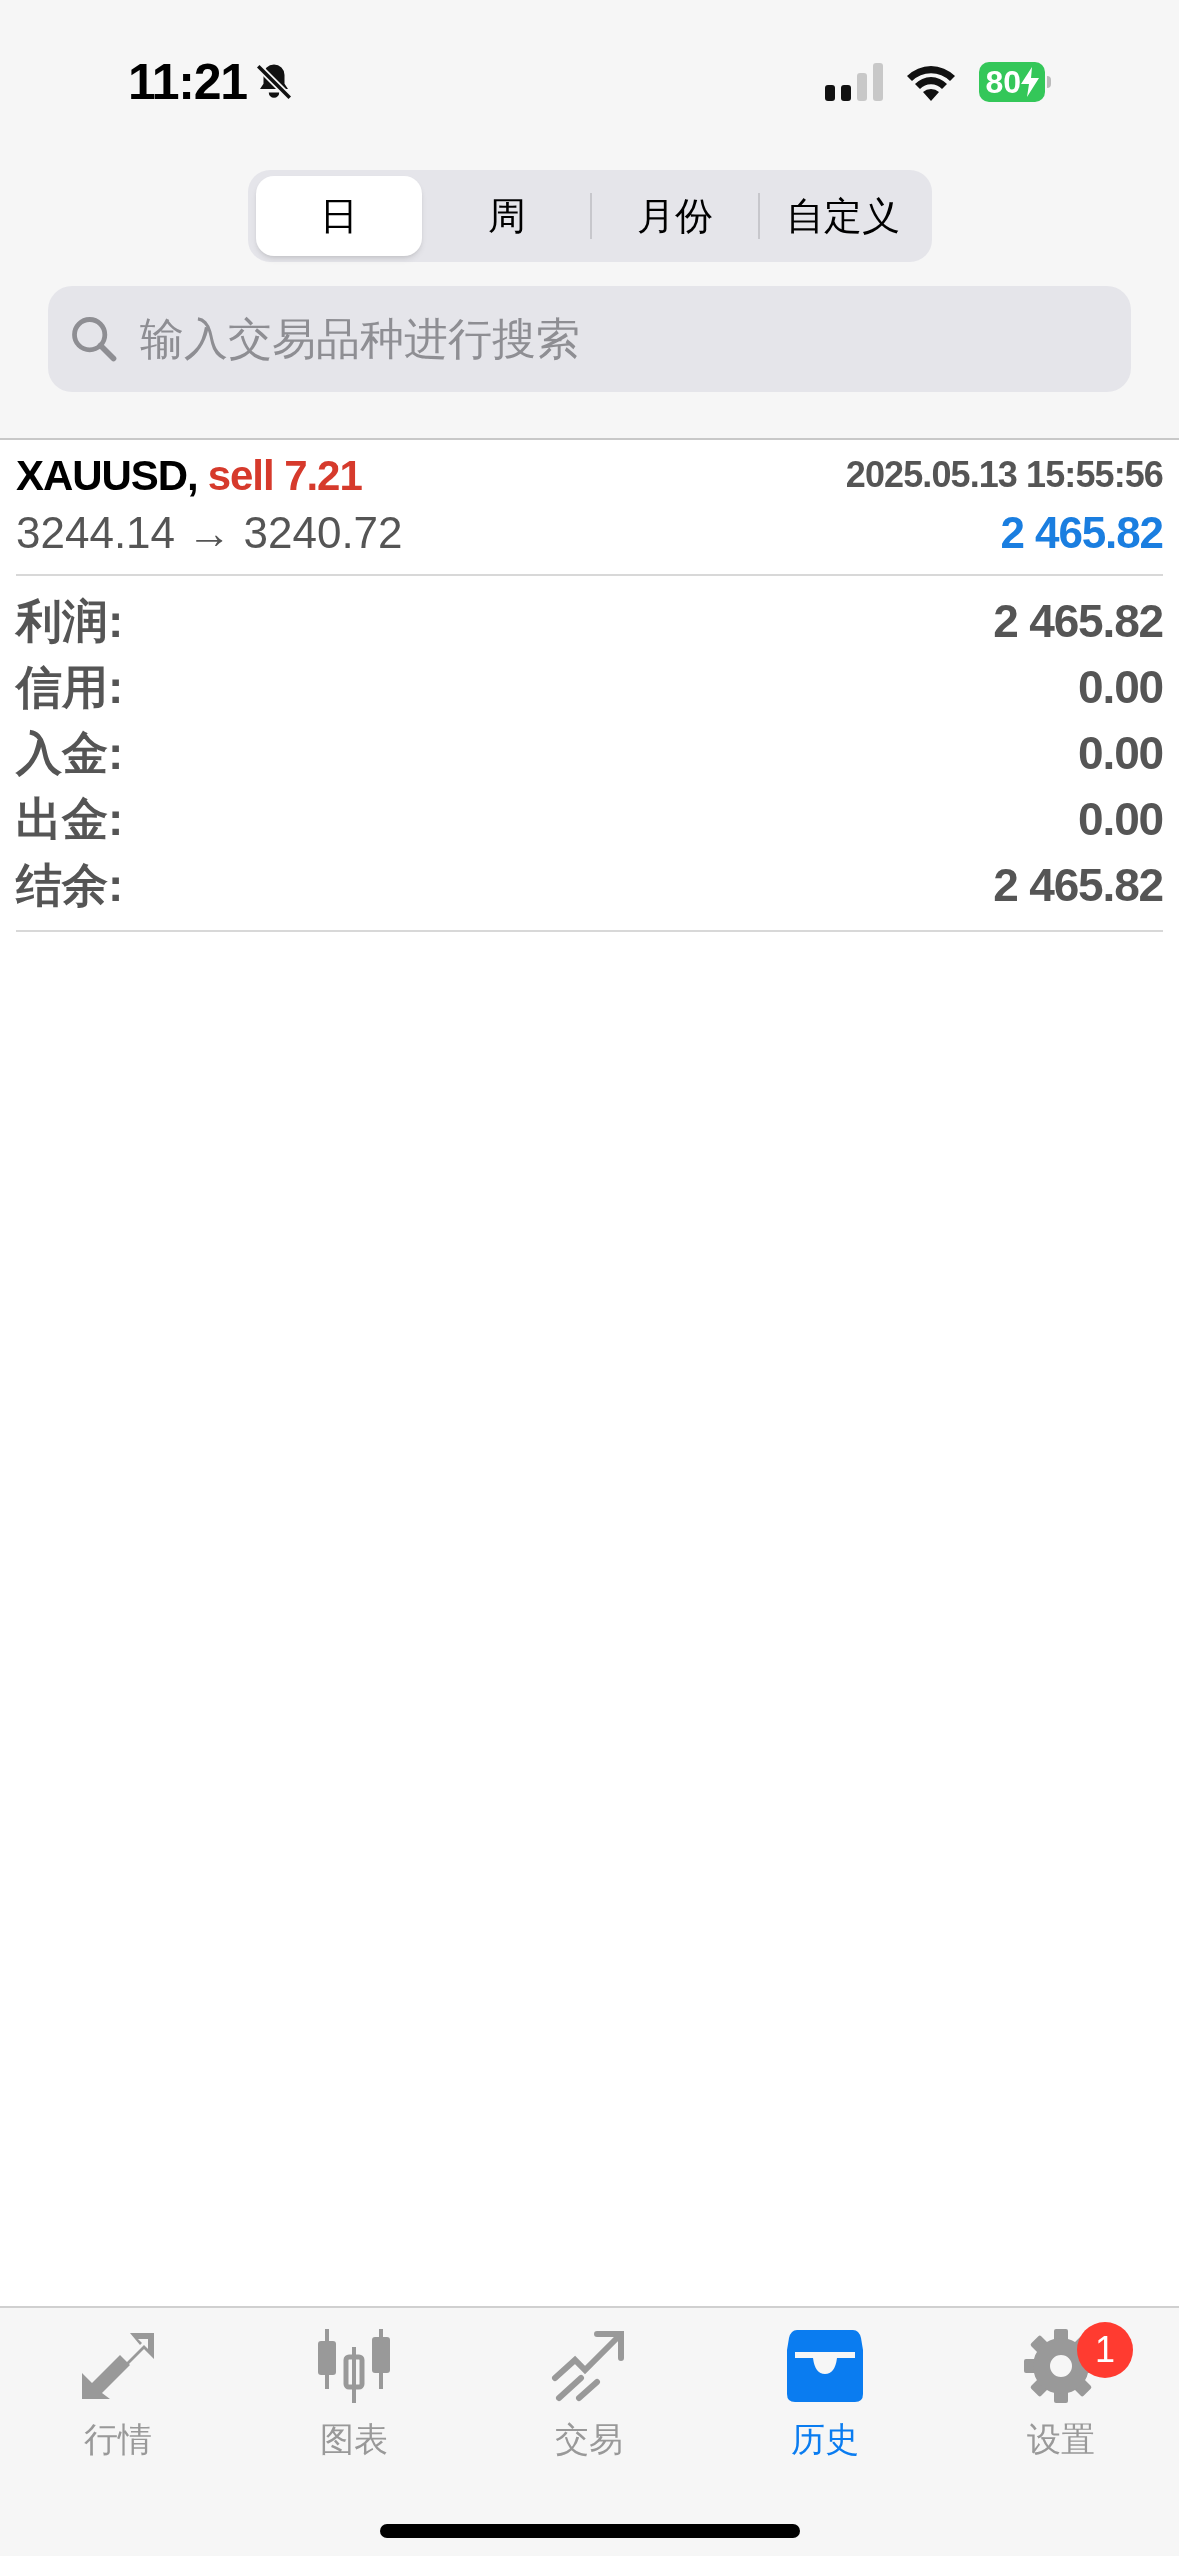 This screenshot has height=2556, width=1179. What do you see at coordinates (209, 533) in the screenshot?
I see `trade-prices: 3244.14 → 3240.72` at bounding box center [209, 533].